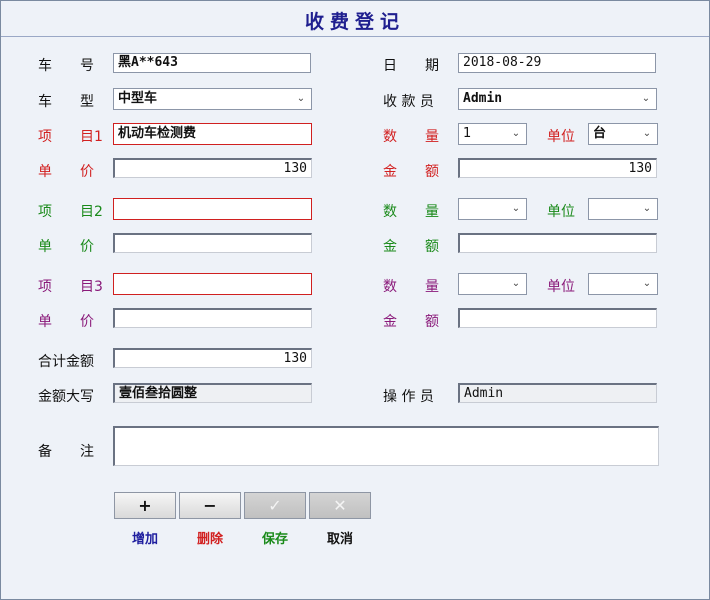 Image resolution: width=710 pixels, height=600 pixels. What do you see at coordinates (411, 137) in the screenshot?
I see `qty1-label: 数 量` at bounding box center [411, 137].